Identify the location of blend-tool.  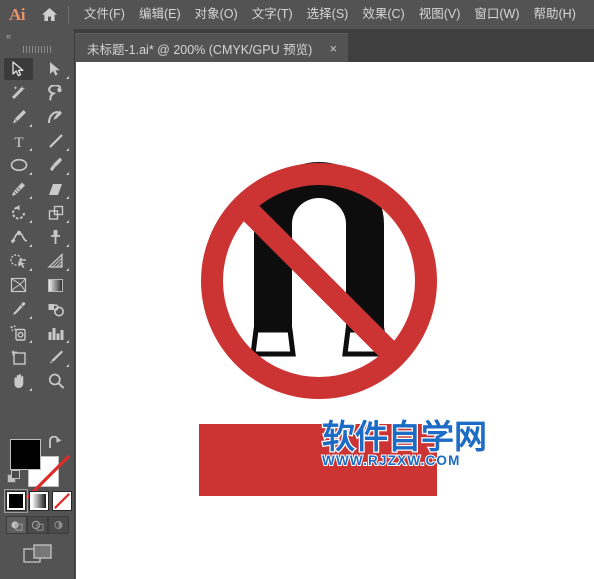
(55, 309).